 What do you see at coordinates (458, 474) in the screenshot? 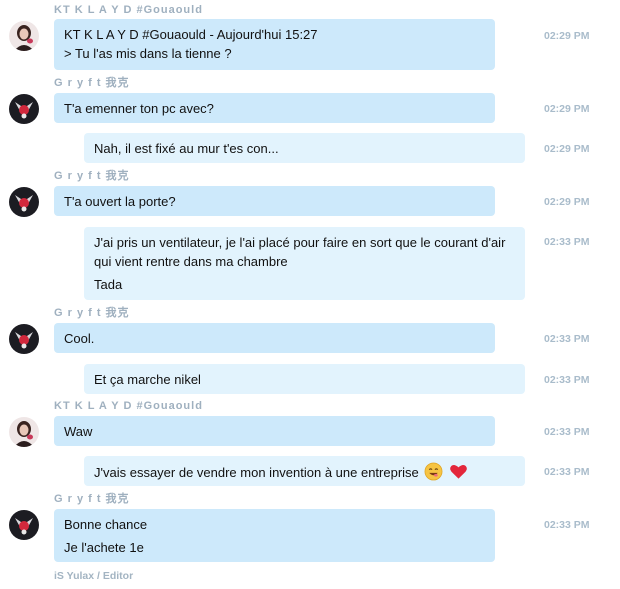
I see `red-heart-emoji` at bounding box center [458, 474].